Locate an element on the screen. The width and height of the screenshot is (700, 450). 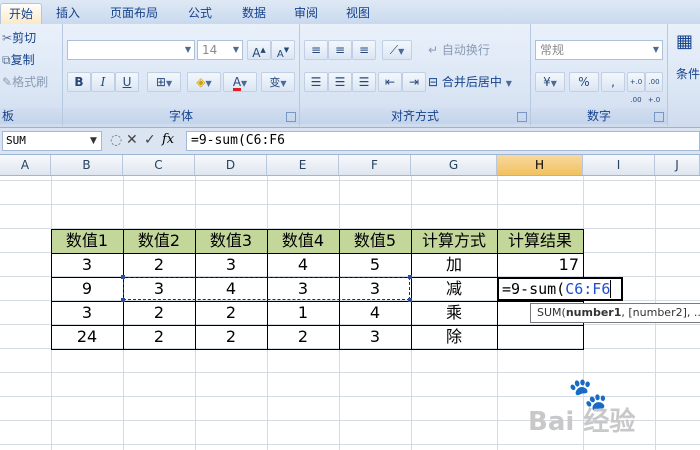
number-format-value: 常规 is located at coordinates (552, 50).